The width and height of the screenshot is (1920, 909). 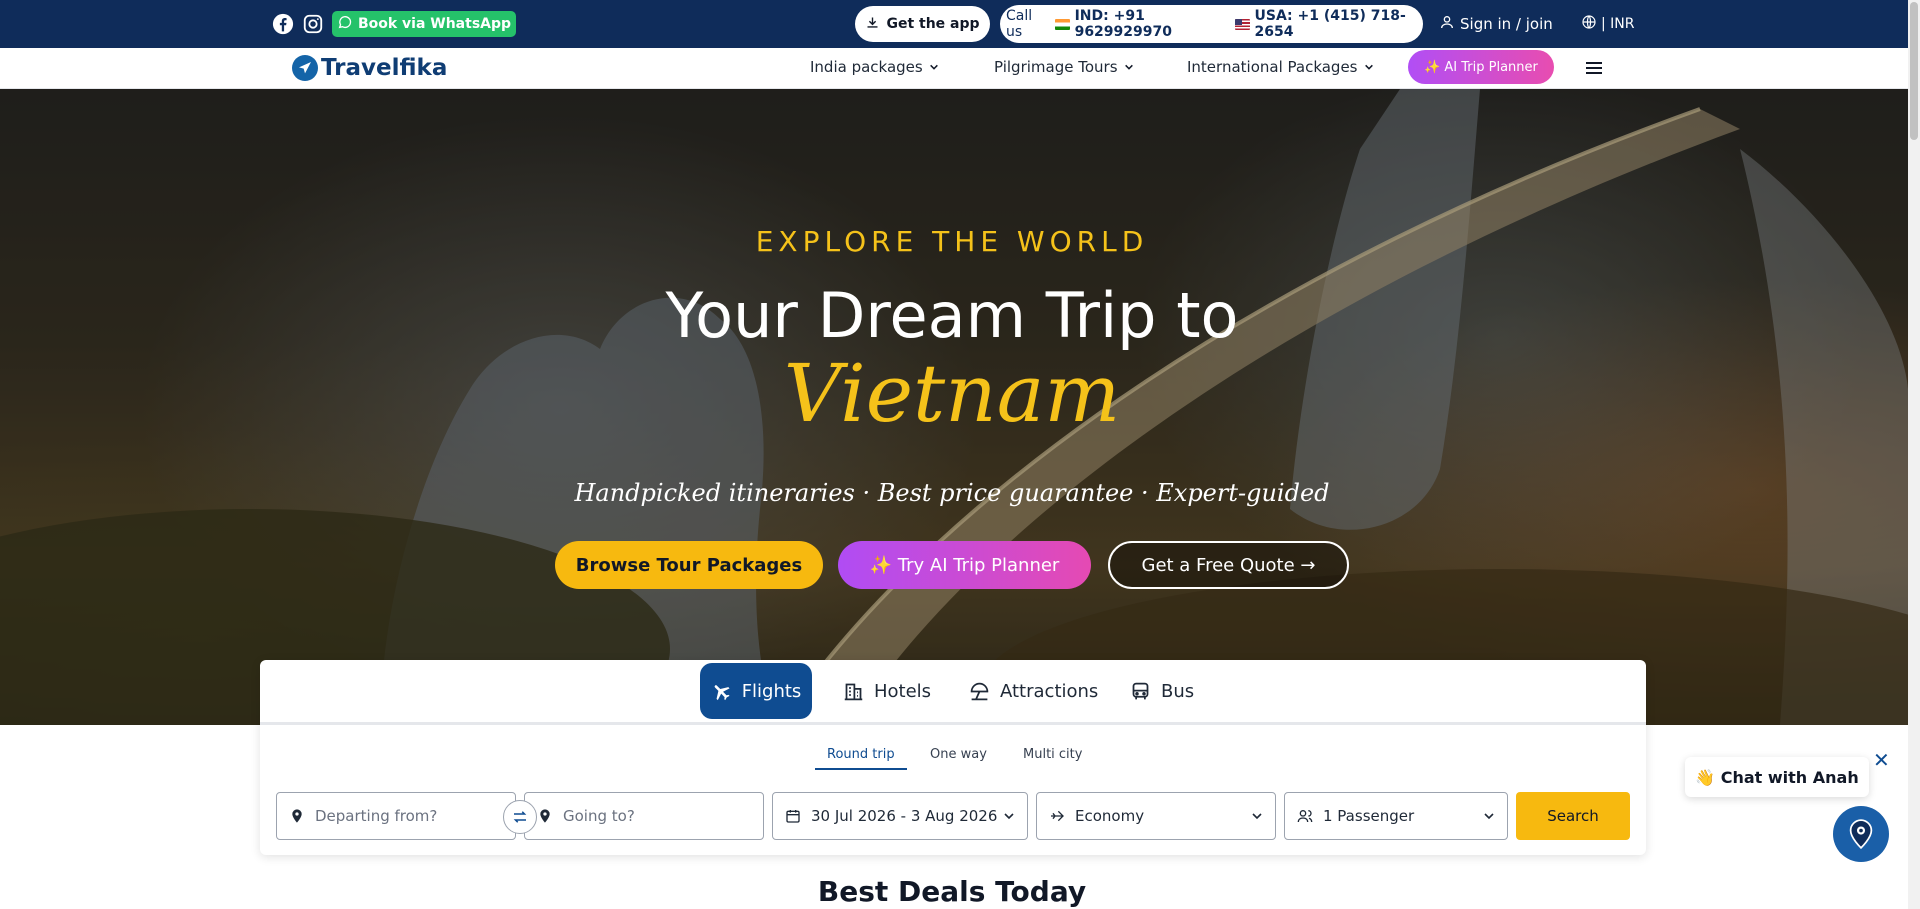 What do you see at coordinates (861, 758) in the screenshot?
I see `round-trip-option: Round trip` at bounding box center [861, 758].